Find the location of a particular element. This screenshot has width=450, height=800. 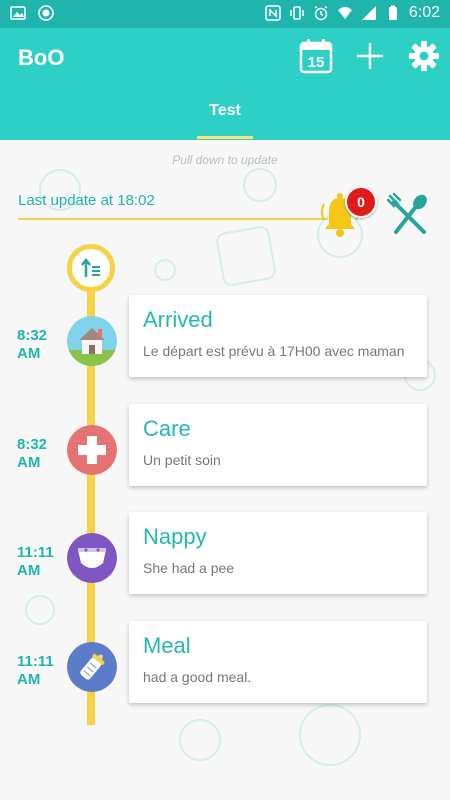

nappy-icon is located at coordinates (92, 558).